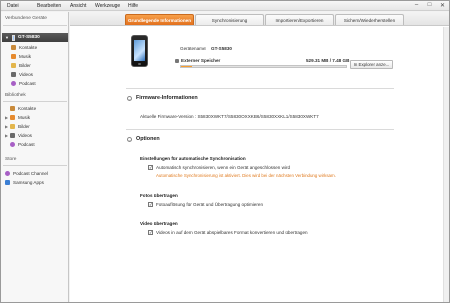 Image resolution: width=450 pixels, height=303 pixels. Describe the element at coordinates (328, 60) in the screenshot. I see `storage-value: 529.31 MB / 7.48 GB` at that location.